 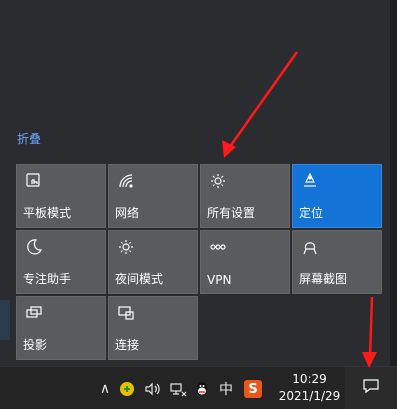 I want to click on sun-icon, so click(x=126, y=247).